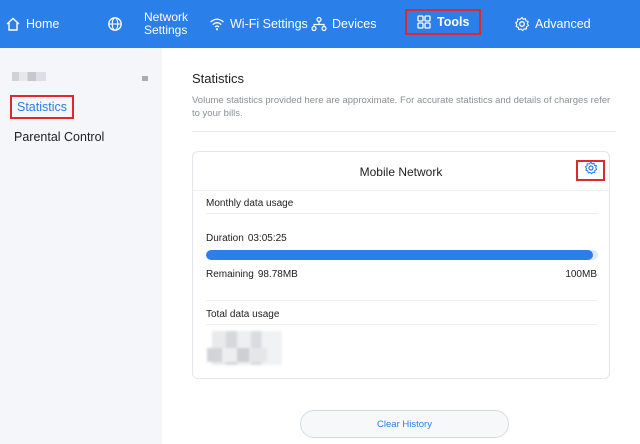 The image size is (640, 444). What do you see at coordinates (404, 424) in the screenshot?
I see `clear-history-button: Clear History` at bounding box center [404, 424].